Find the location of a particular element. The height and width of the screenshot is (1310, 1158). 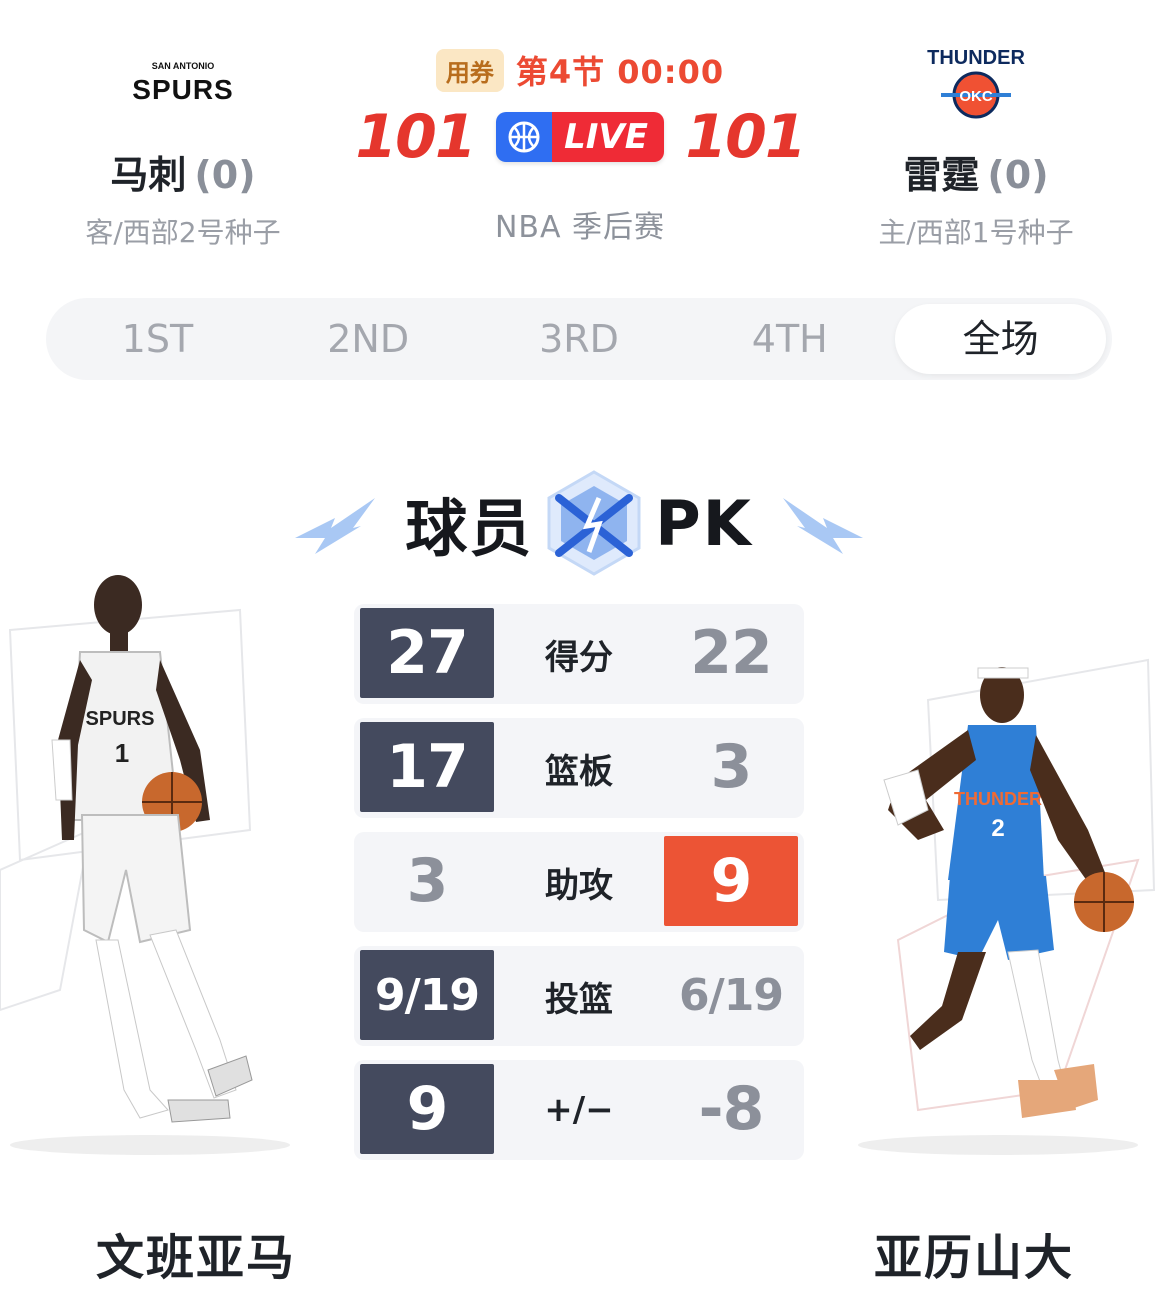

stat-label: +/− is located at coordinates (579, 1110).